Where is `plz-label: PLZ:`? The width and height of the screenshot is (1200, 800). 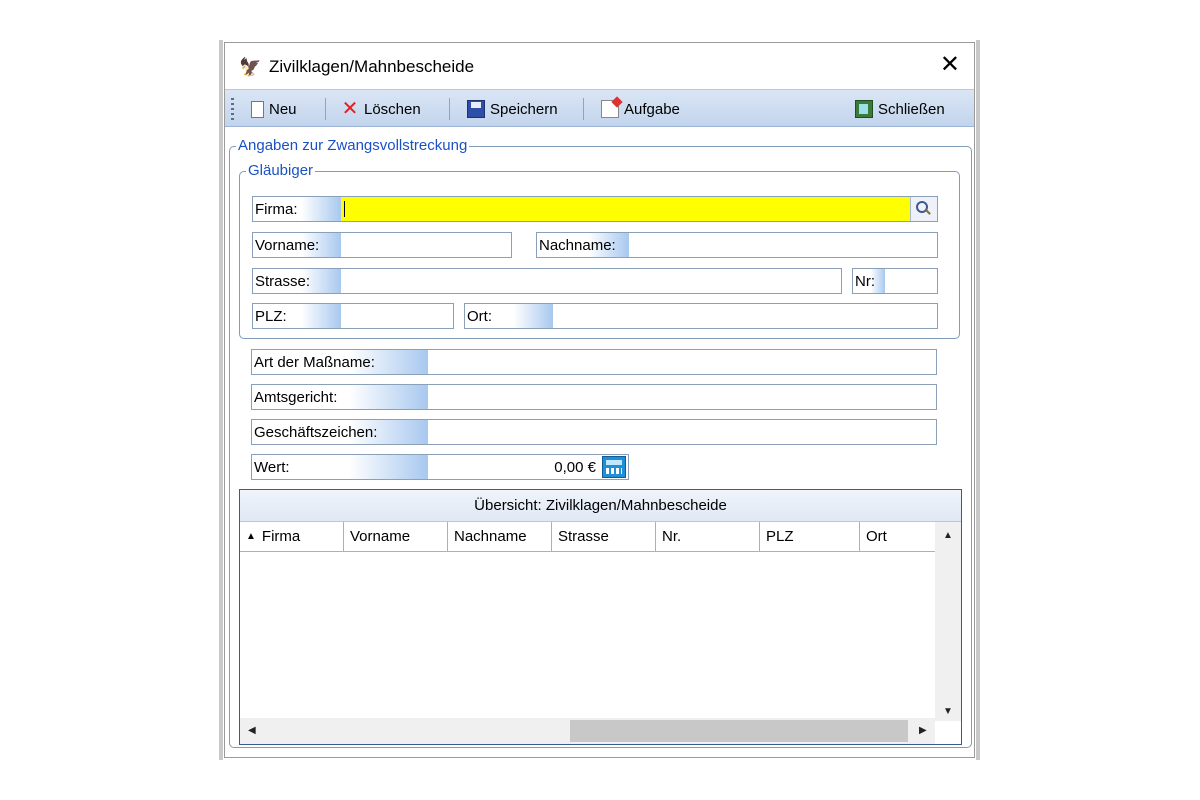
plz-label: PLZ: is located at coordinates (297, 316).